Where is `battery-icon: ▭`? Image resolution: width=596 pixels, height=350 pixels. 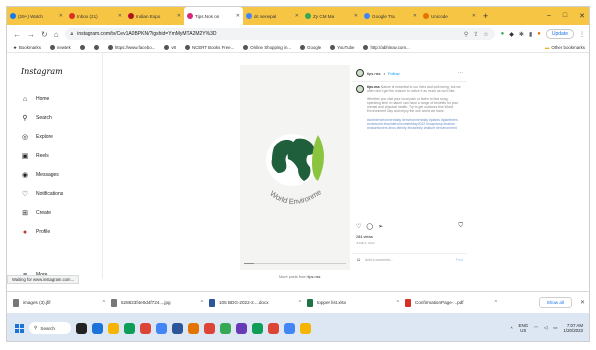 battery-icon: ▭ is located at coordinates (555, 328).